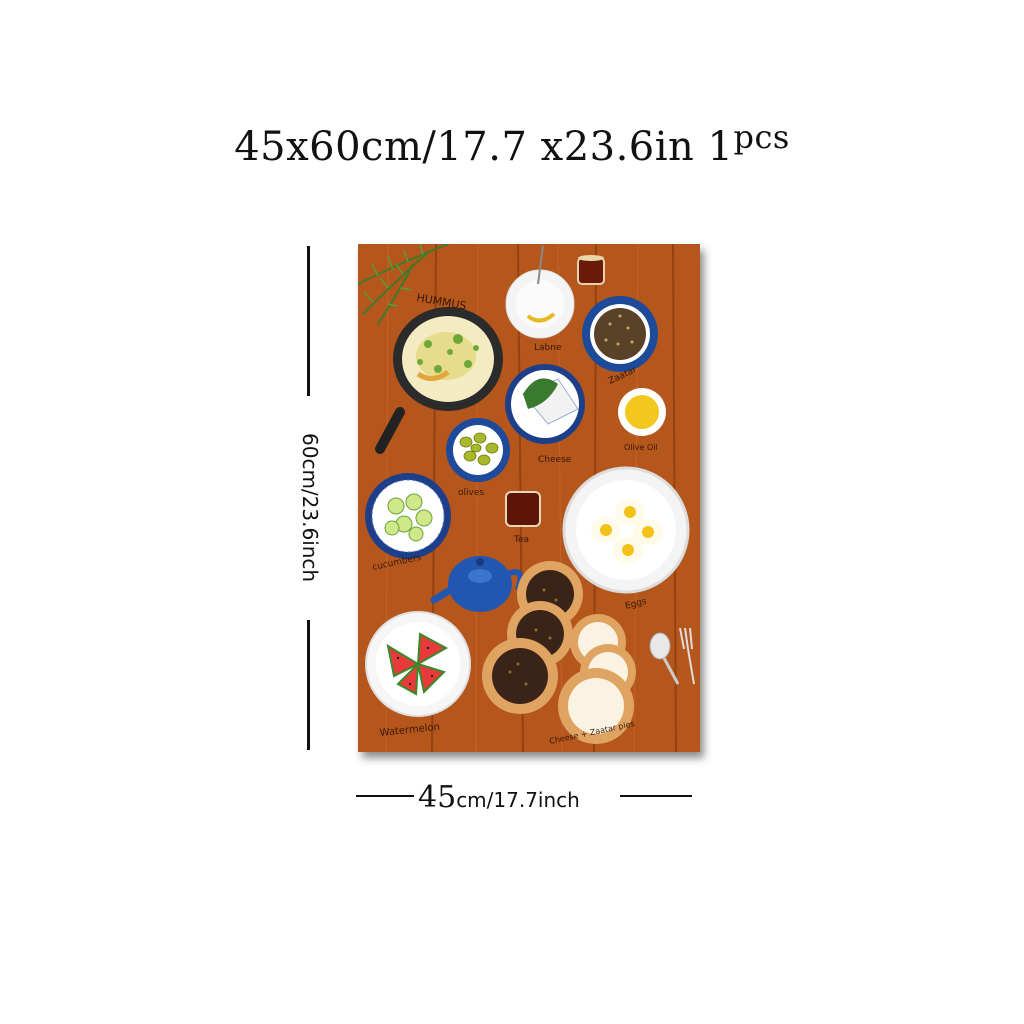  Describe the element at coordinates (656, 796) in the screenshot. I see `width-line-right` at that location.